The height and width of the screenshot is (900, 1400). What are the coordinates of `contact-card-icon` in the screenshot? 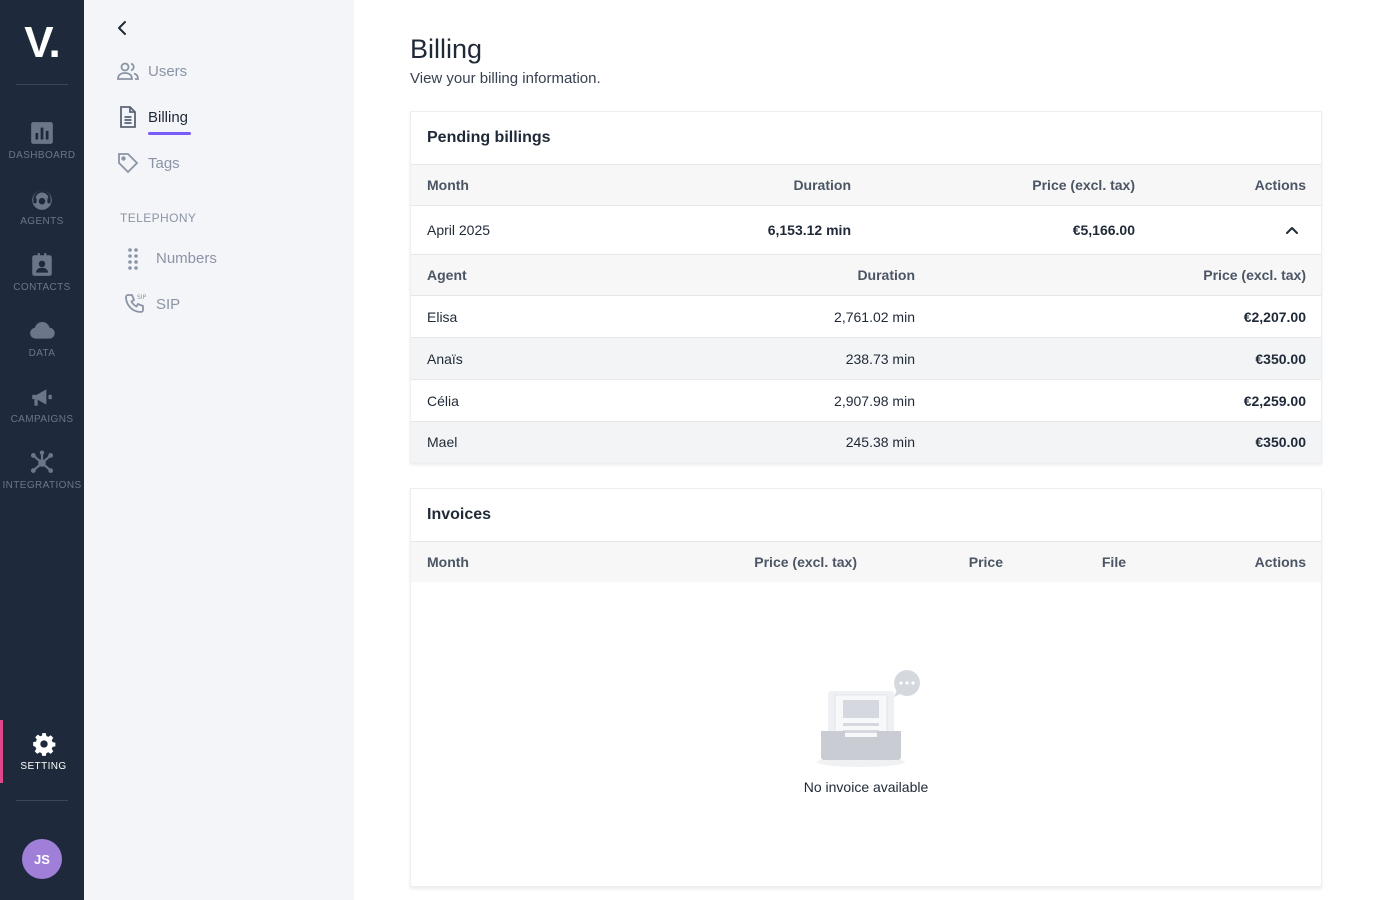 It's located at (42, 264).